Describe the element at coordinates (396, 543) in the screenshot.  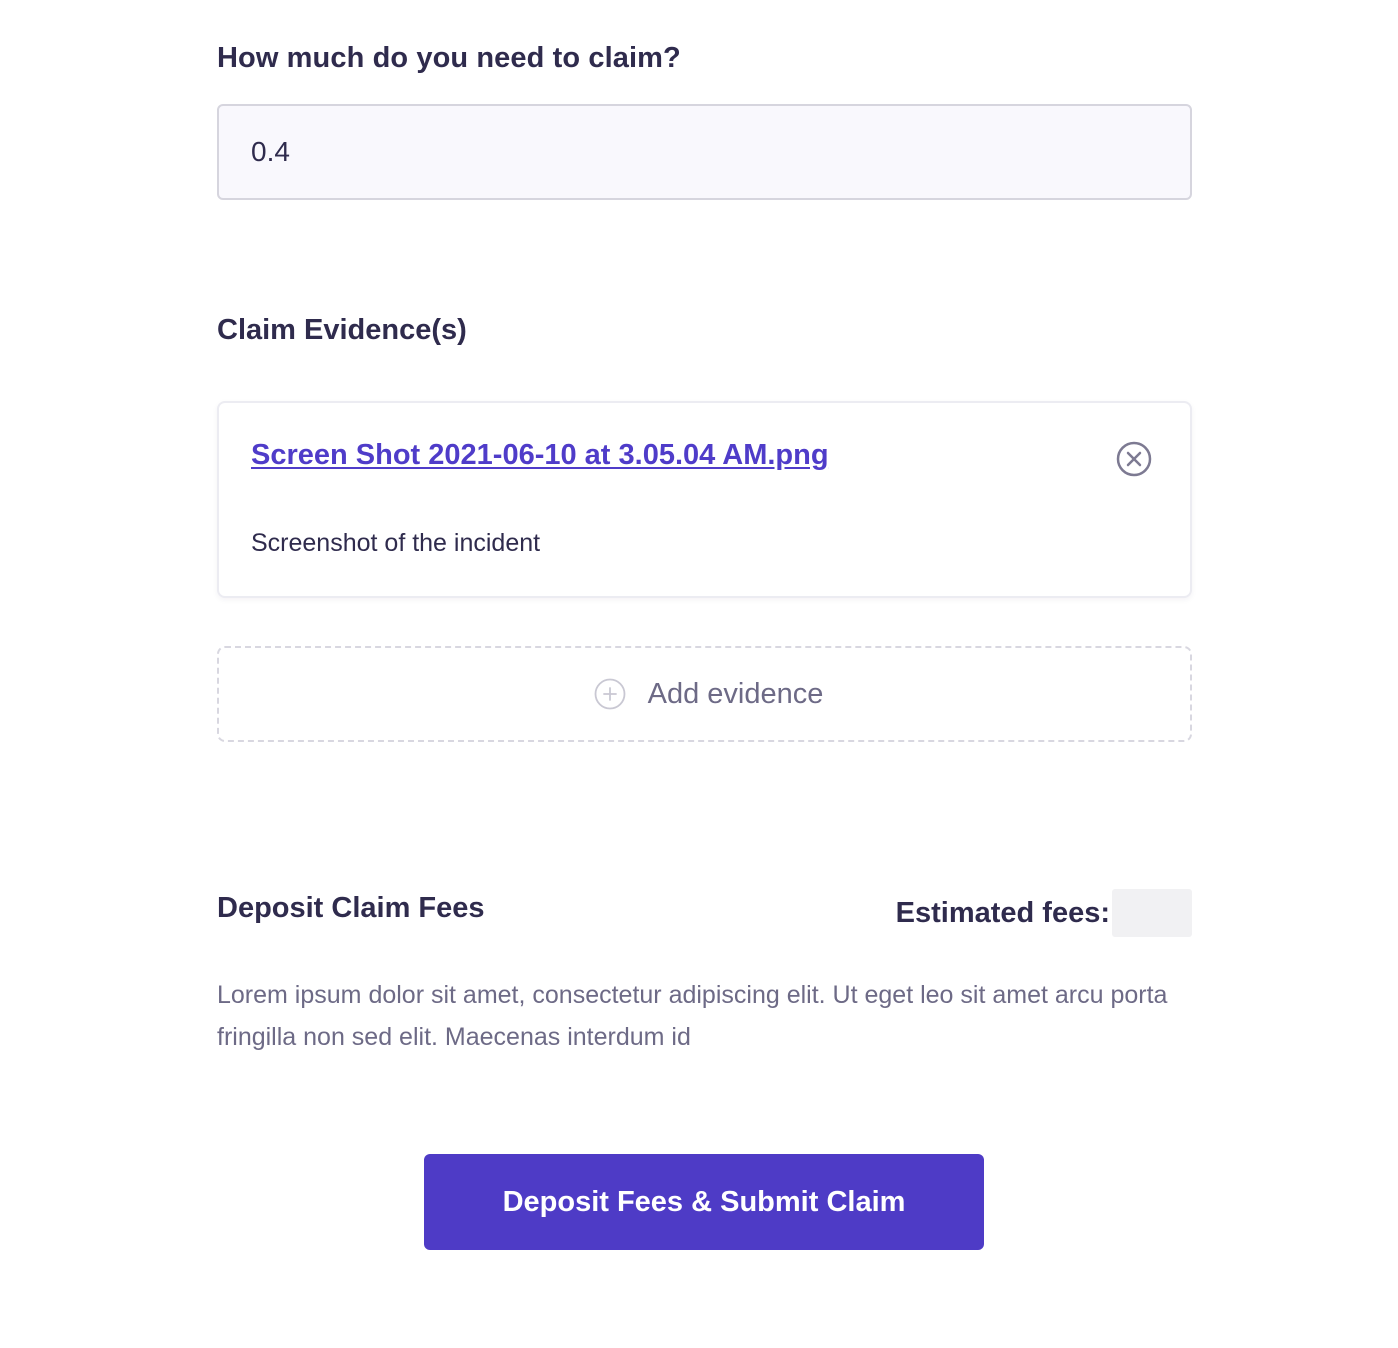
I see `evidence-description: Screenshot of the incident` at that location.